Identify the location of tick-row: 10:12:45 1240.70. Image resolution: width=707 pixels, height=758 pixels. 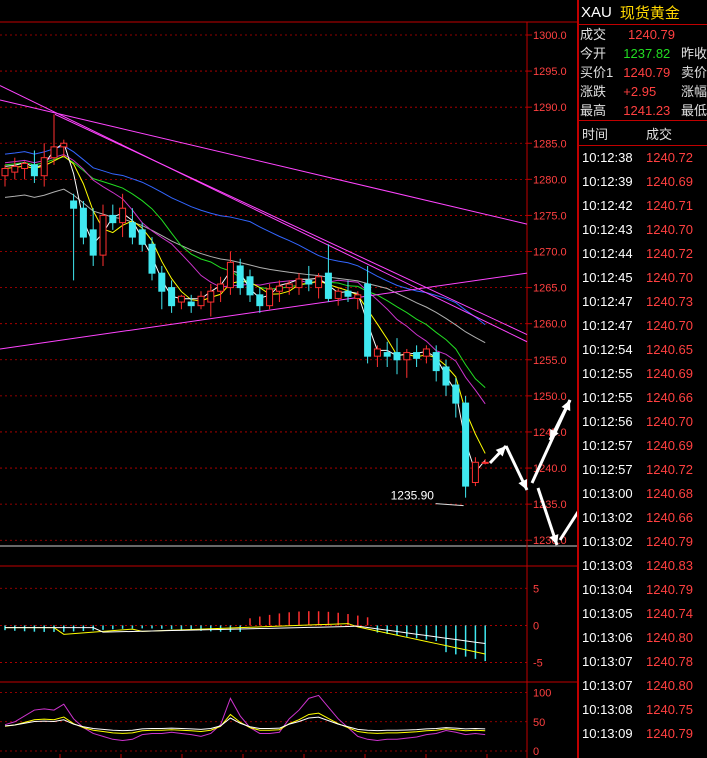
(643, 278).